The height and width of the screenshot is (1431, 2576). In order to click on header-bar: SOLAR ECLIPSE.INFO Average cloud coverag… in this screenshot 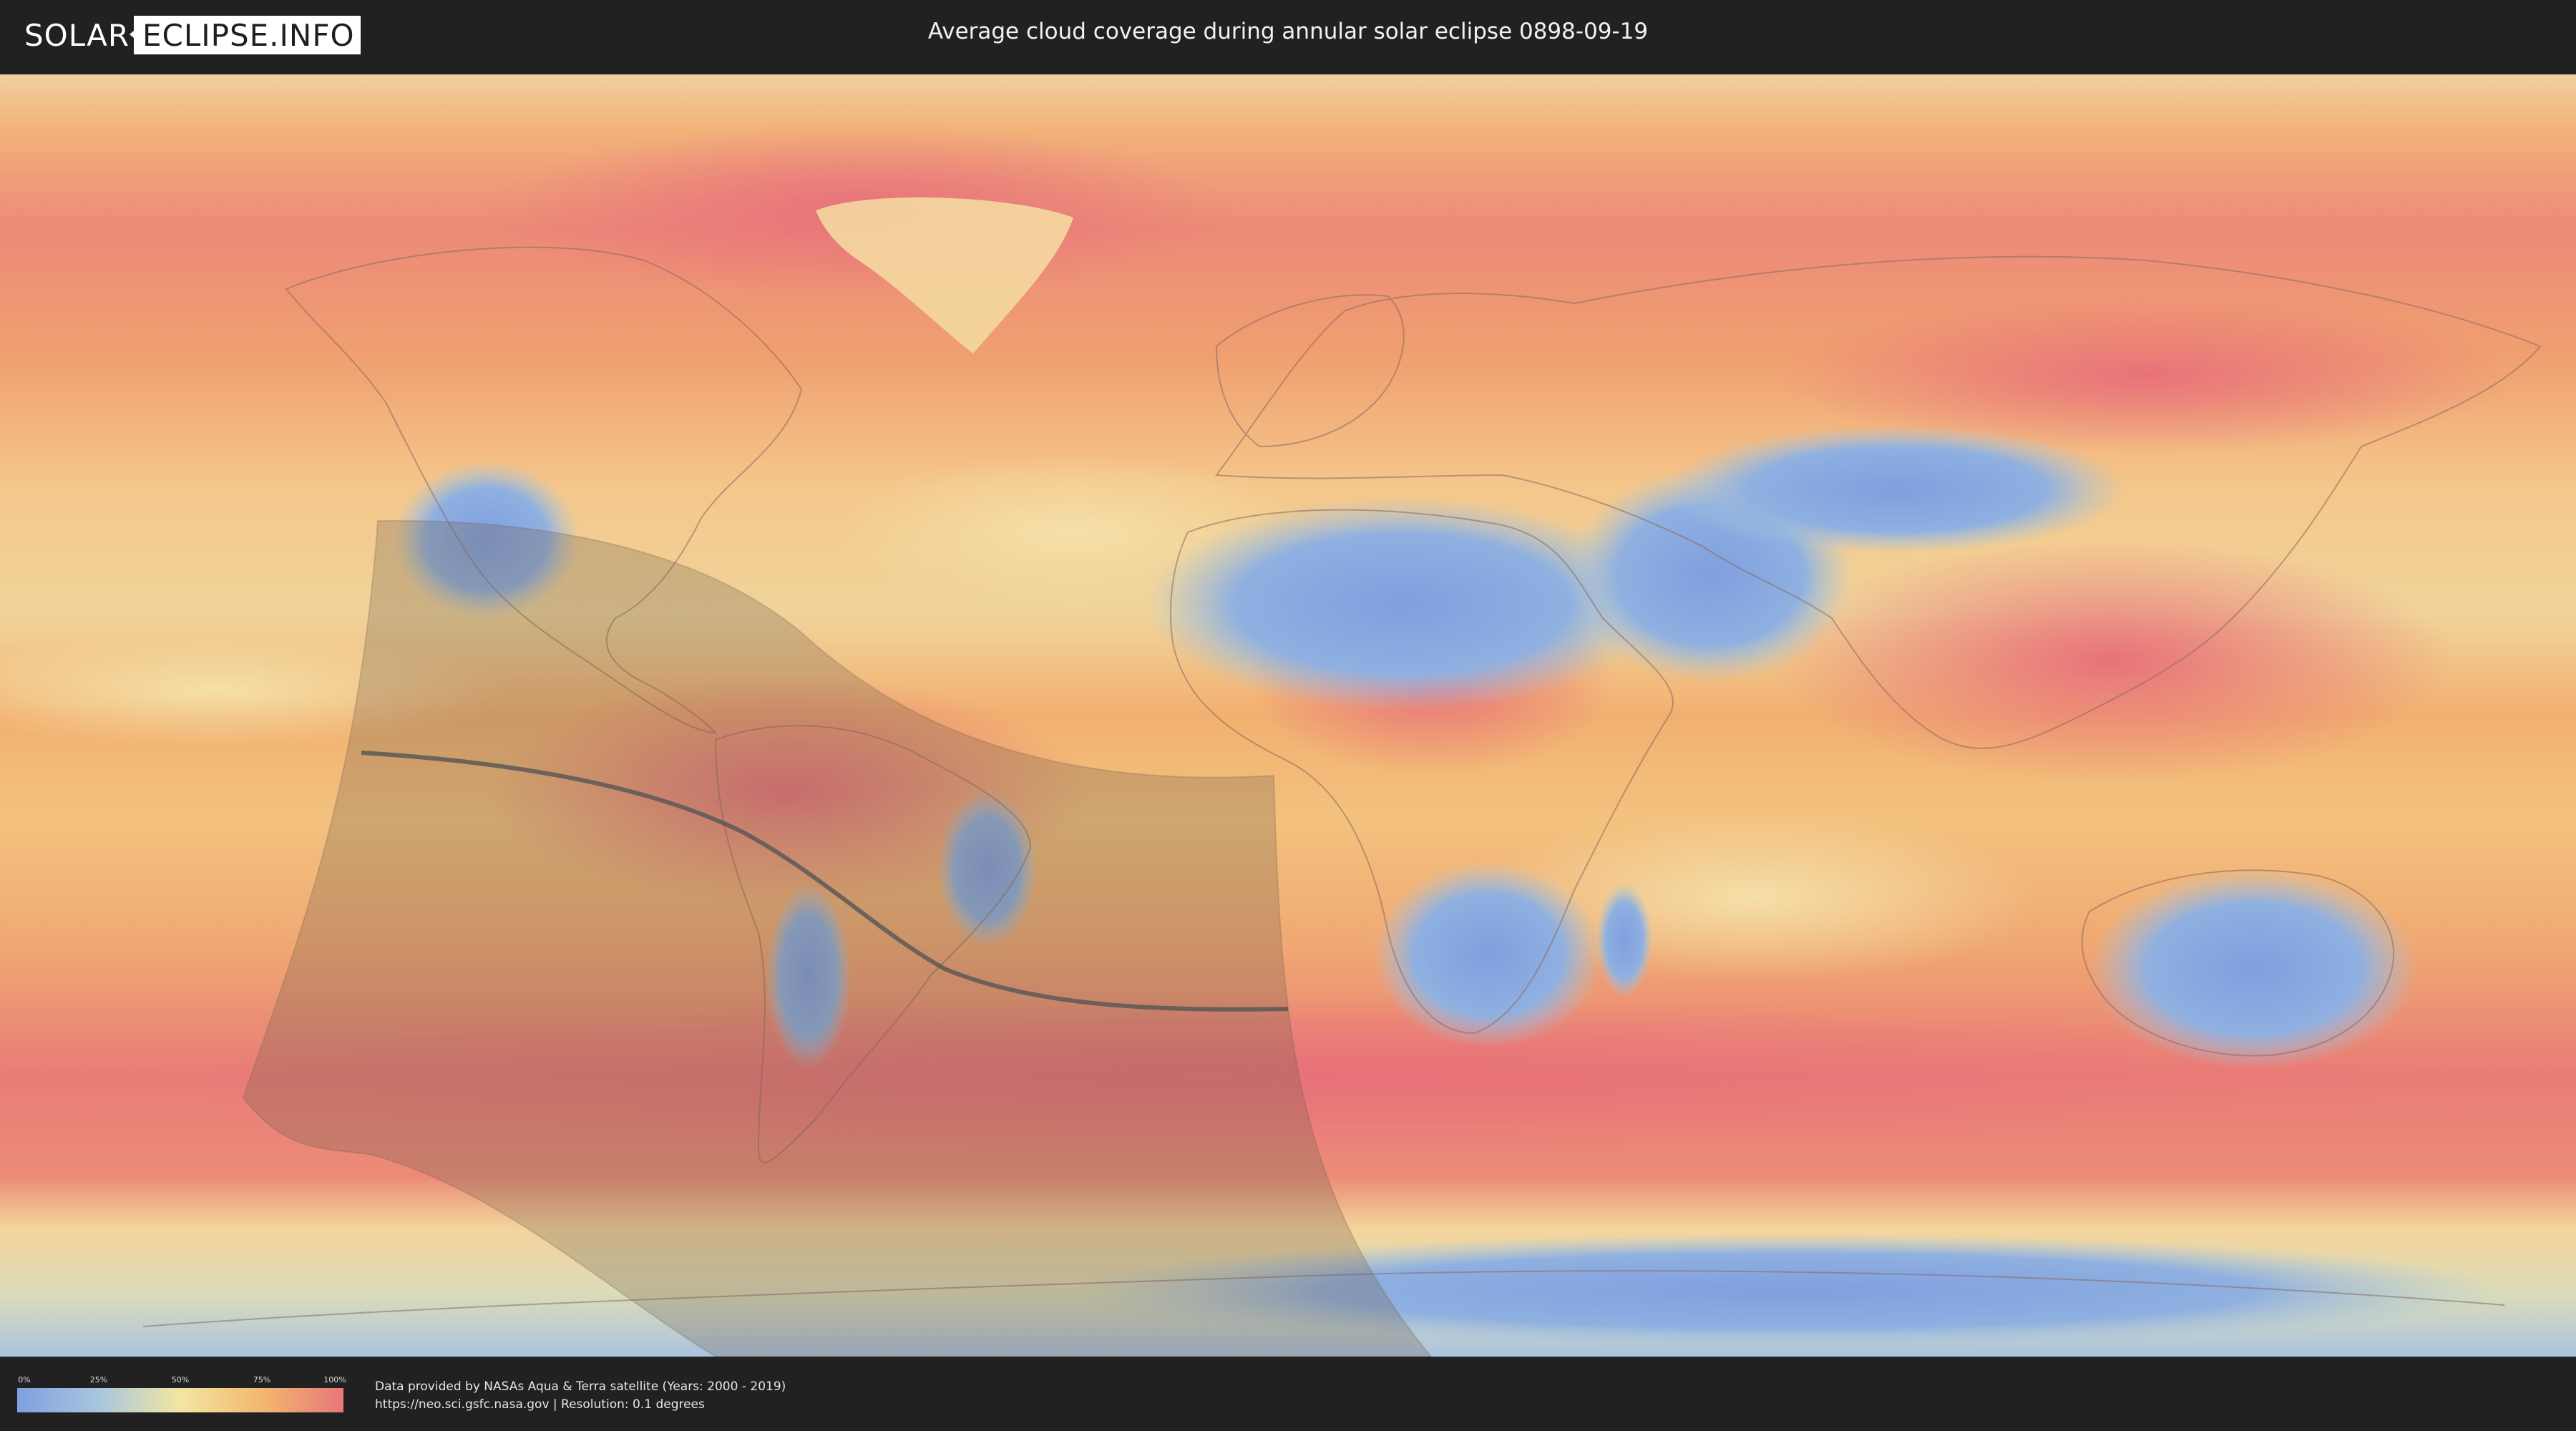, I will do `click(1288, 36)`.